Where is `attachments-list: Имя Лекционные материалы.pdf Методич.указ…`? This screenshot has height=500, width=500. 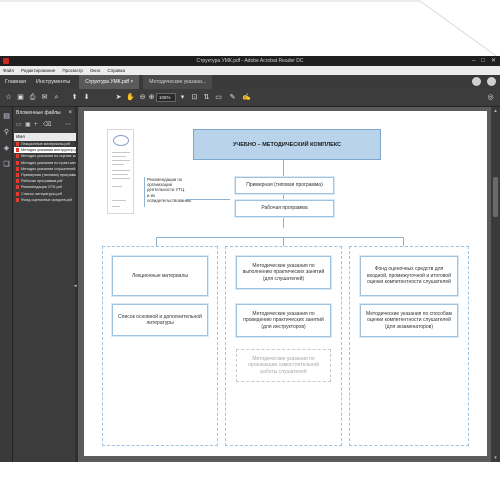
attachments-list: Имя Лекционные материалы.pdf Методич.указ… is located at coordinates (45, 168).